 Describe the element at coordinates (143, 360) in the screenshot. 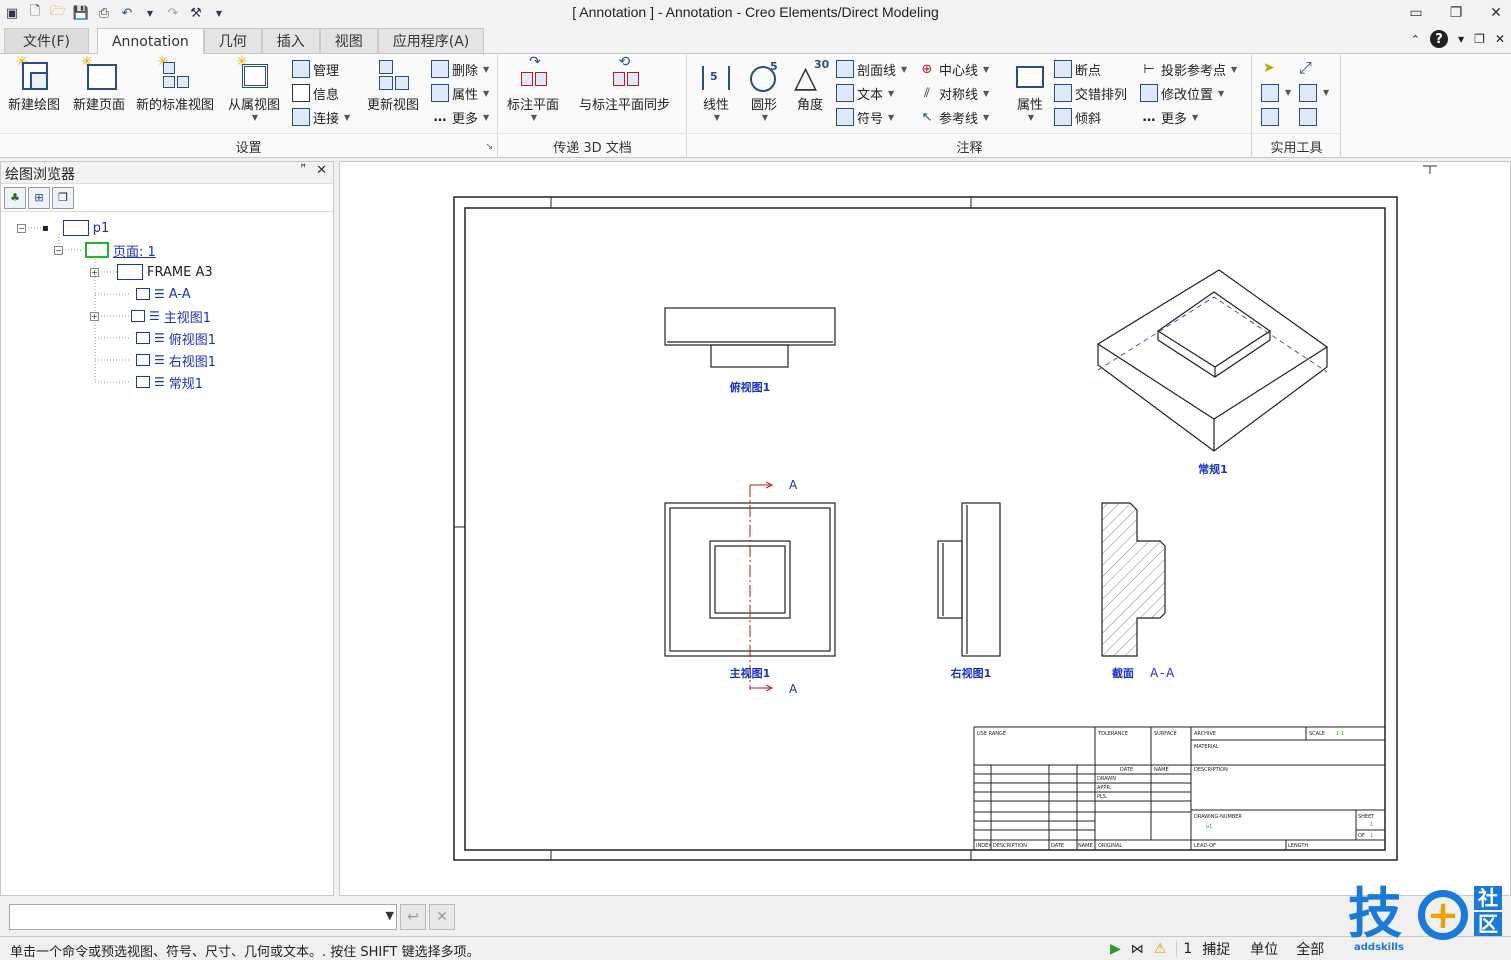

I see `view-icon` at that location.